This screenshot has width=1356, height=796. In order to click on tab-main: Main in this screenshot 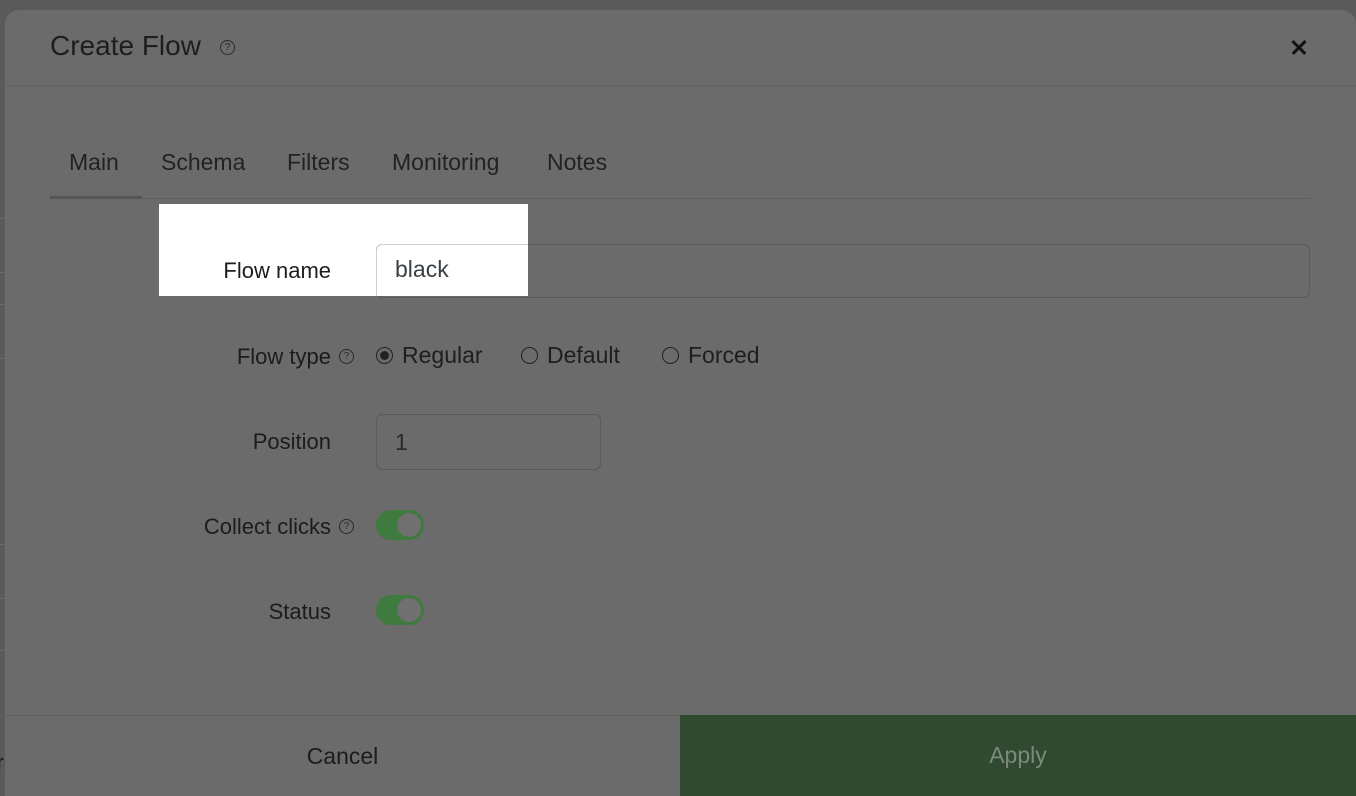, I will do `click(94, 162)`.